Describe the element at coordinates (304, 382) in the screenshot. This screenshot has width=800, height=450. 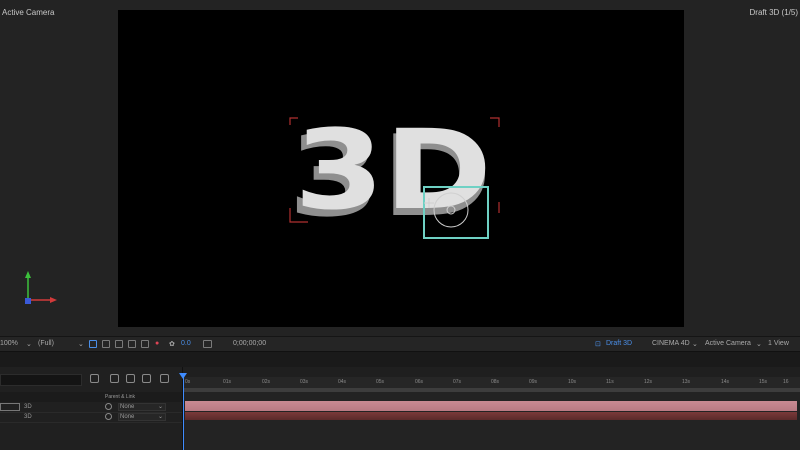
I see `ruler-tick-label: 03s` at that location.